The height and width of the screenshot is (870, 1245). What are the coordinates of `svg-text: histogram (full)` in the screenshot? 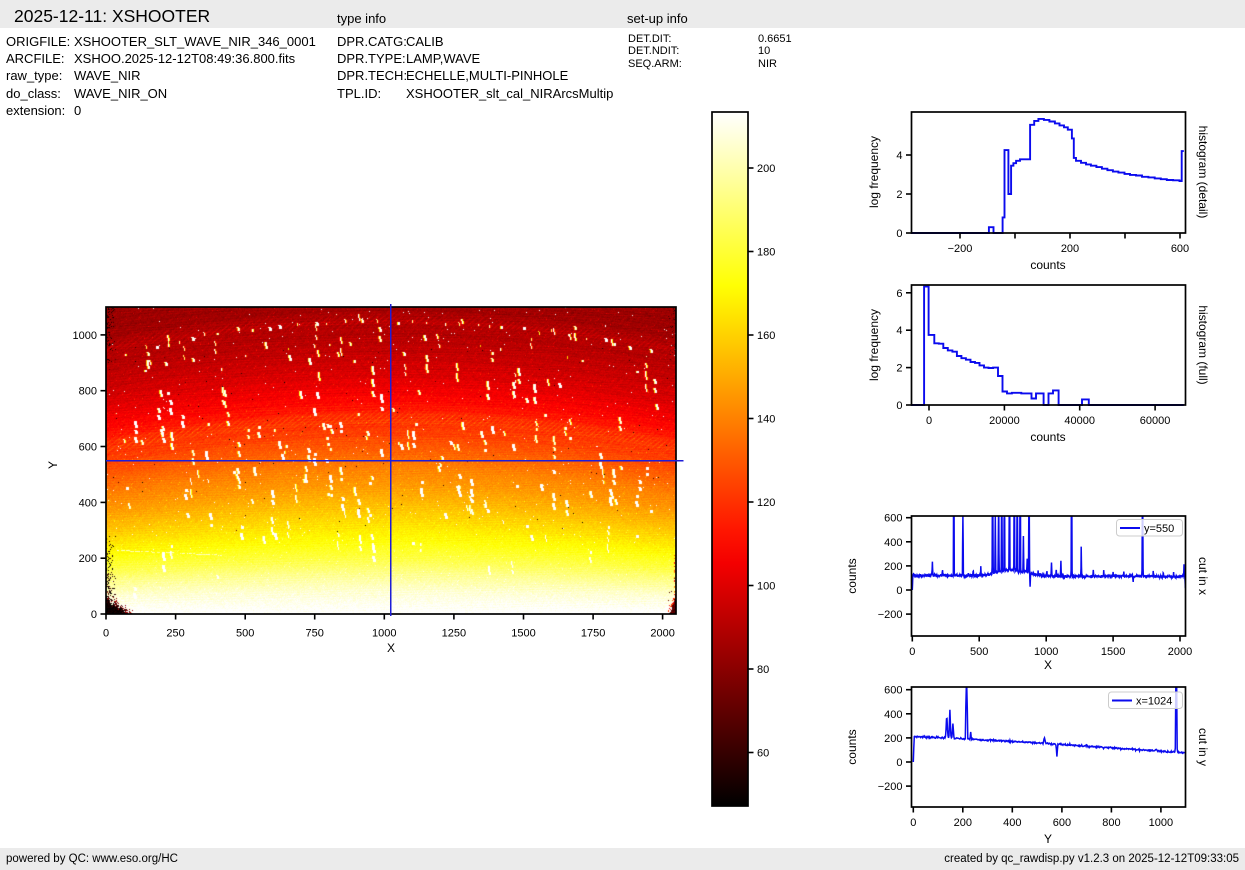 It's located at (1203, 344).